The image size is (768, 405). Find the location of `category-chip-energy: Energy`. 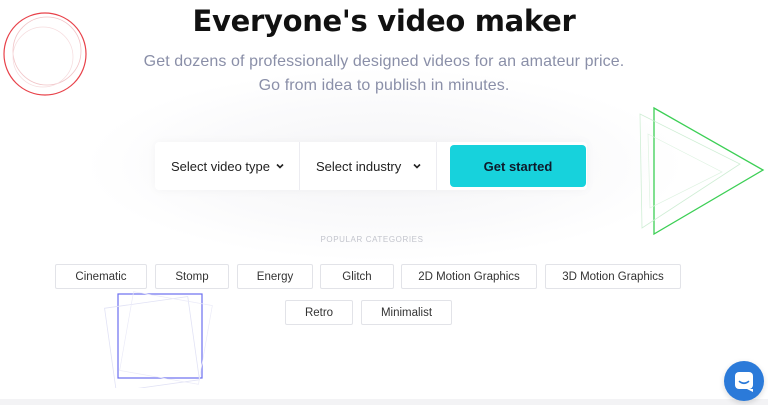

category-chip-energy: Energy is located at coordinates (275, 276).